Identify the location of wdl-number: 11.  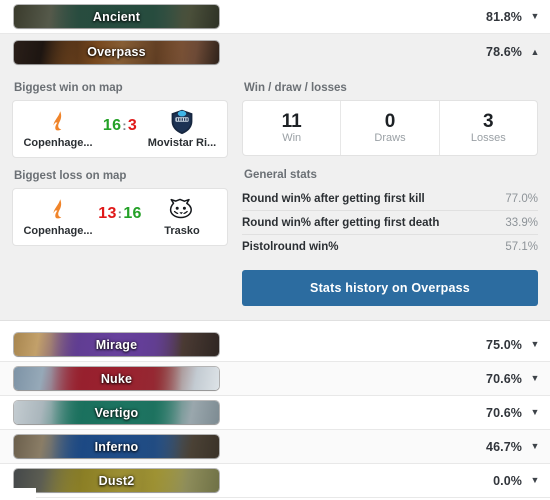
(291, 121).